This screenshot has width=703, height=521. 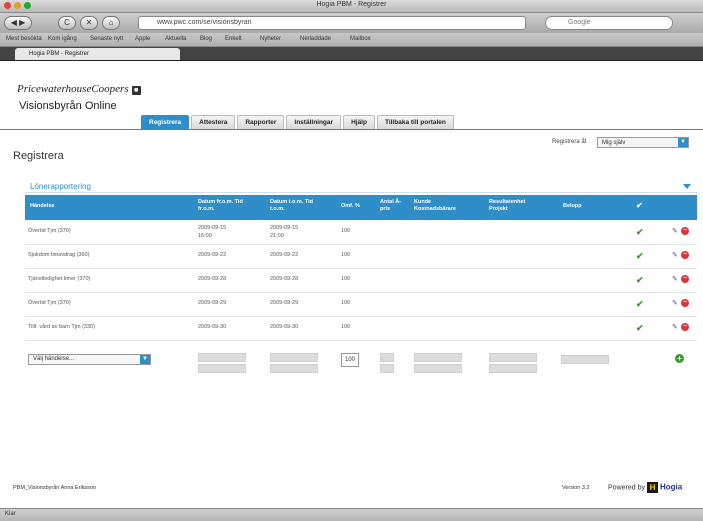 I want to click on tab-registrera: Registrera, so click(x=165, y=122).